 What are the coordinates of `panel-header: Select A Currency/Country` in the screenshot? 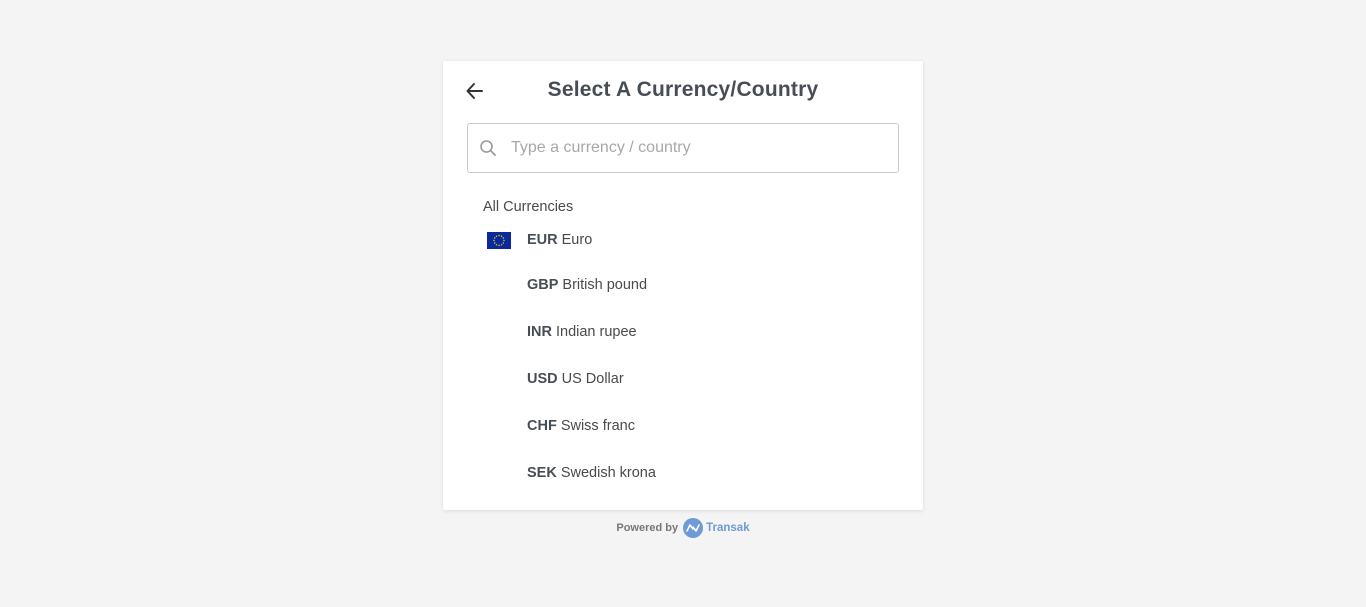 It's located at (683, 92).